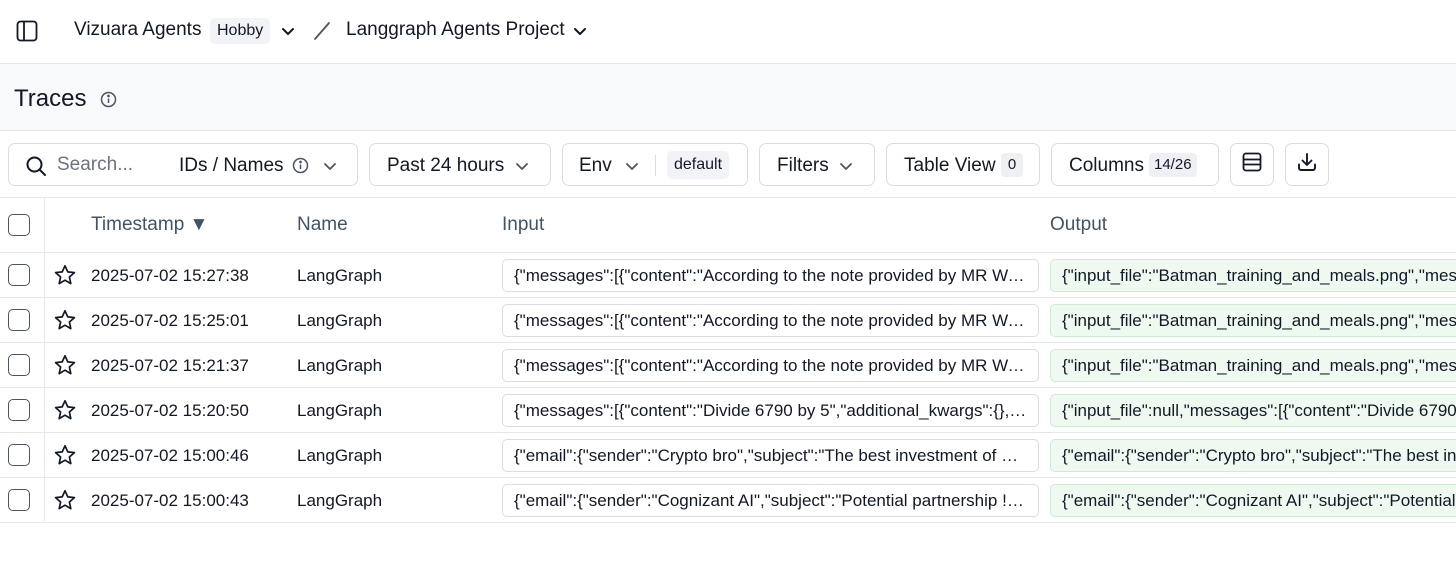 Image resolution: width=1456 pixels, height=561 pixels. Describe the element at coordinates (455, 30) in the screenshot. I see `project-name: Langgraph Agents Project` at that location.